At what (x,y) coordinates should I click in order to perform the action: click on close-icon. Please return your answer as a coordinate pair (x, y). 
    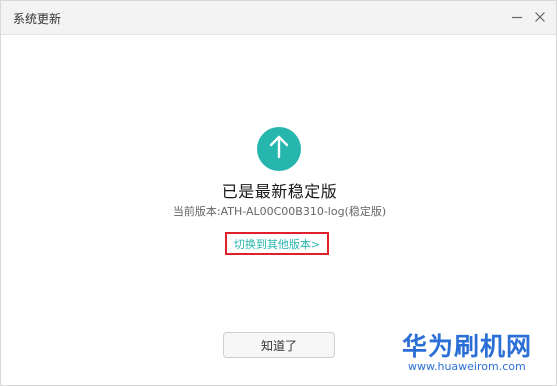
    Looking at the image, I should click on (540, 17).